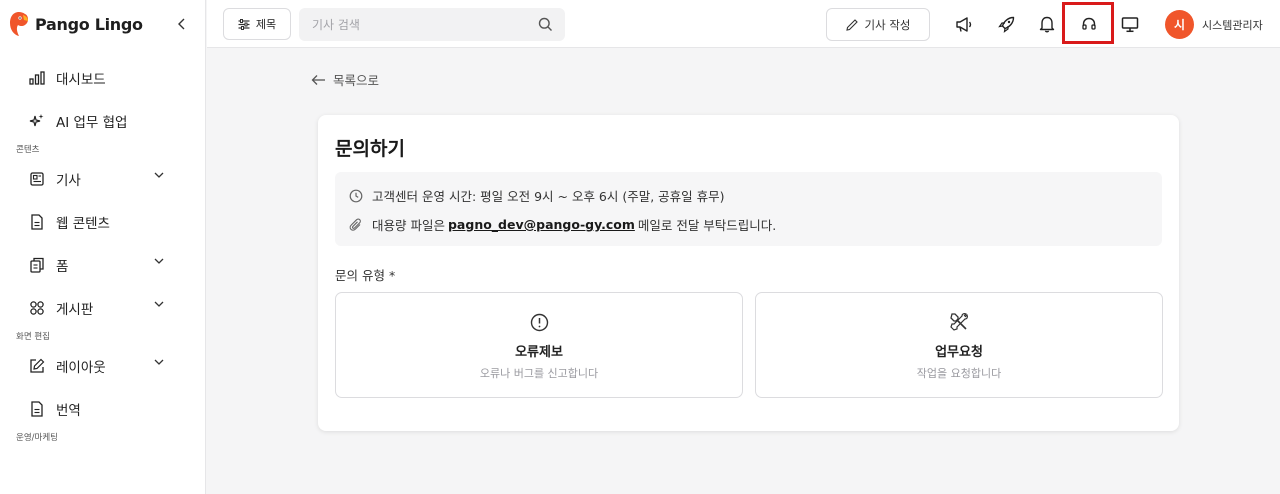 This screenshot has width=1280, height=494. Describe the element at coordinates (37, 121) in the screenshot. I see `sparkle-icon` at that location.